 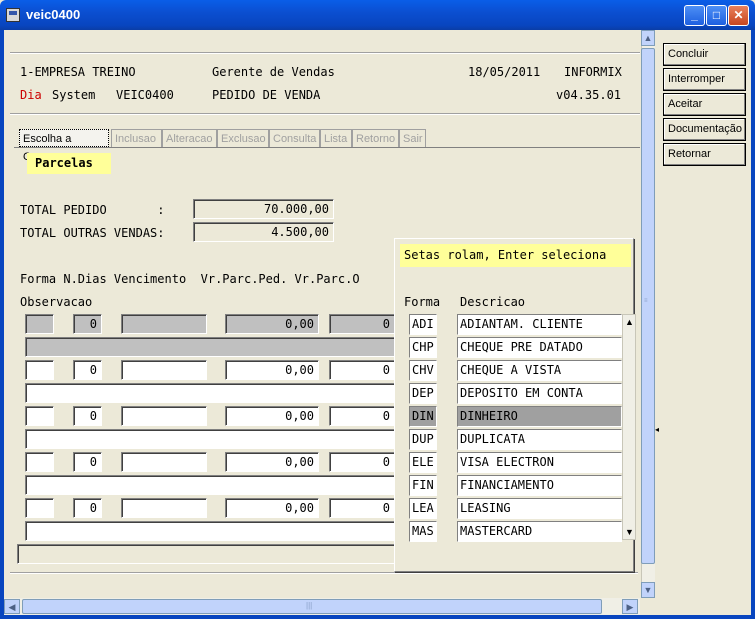 I want to click on total-pedido-label: TOTAL PEDIDO :, so click(x=92, y=210).